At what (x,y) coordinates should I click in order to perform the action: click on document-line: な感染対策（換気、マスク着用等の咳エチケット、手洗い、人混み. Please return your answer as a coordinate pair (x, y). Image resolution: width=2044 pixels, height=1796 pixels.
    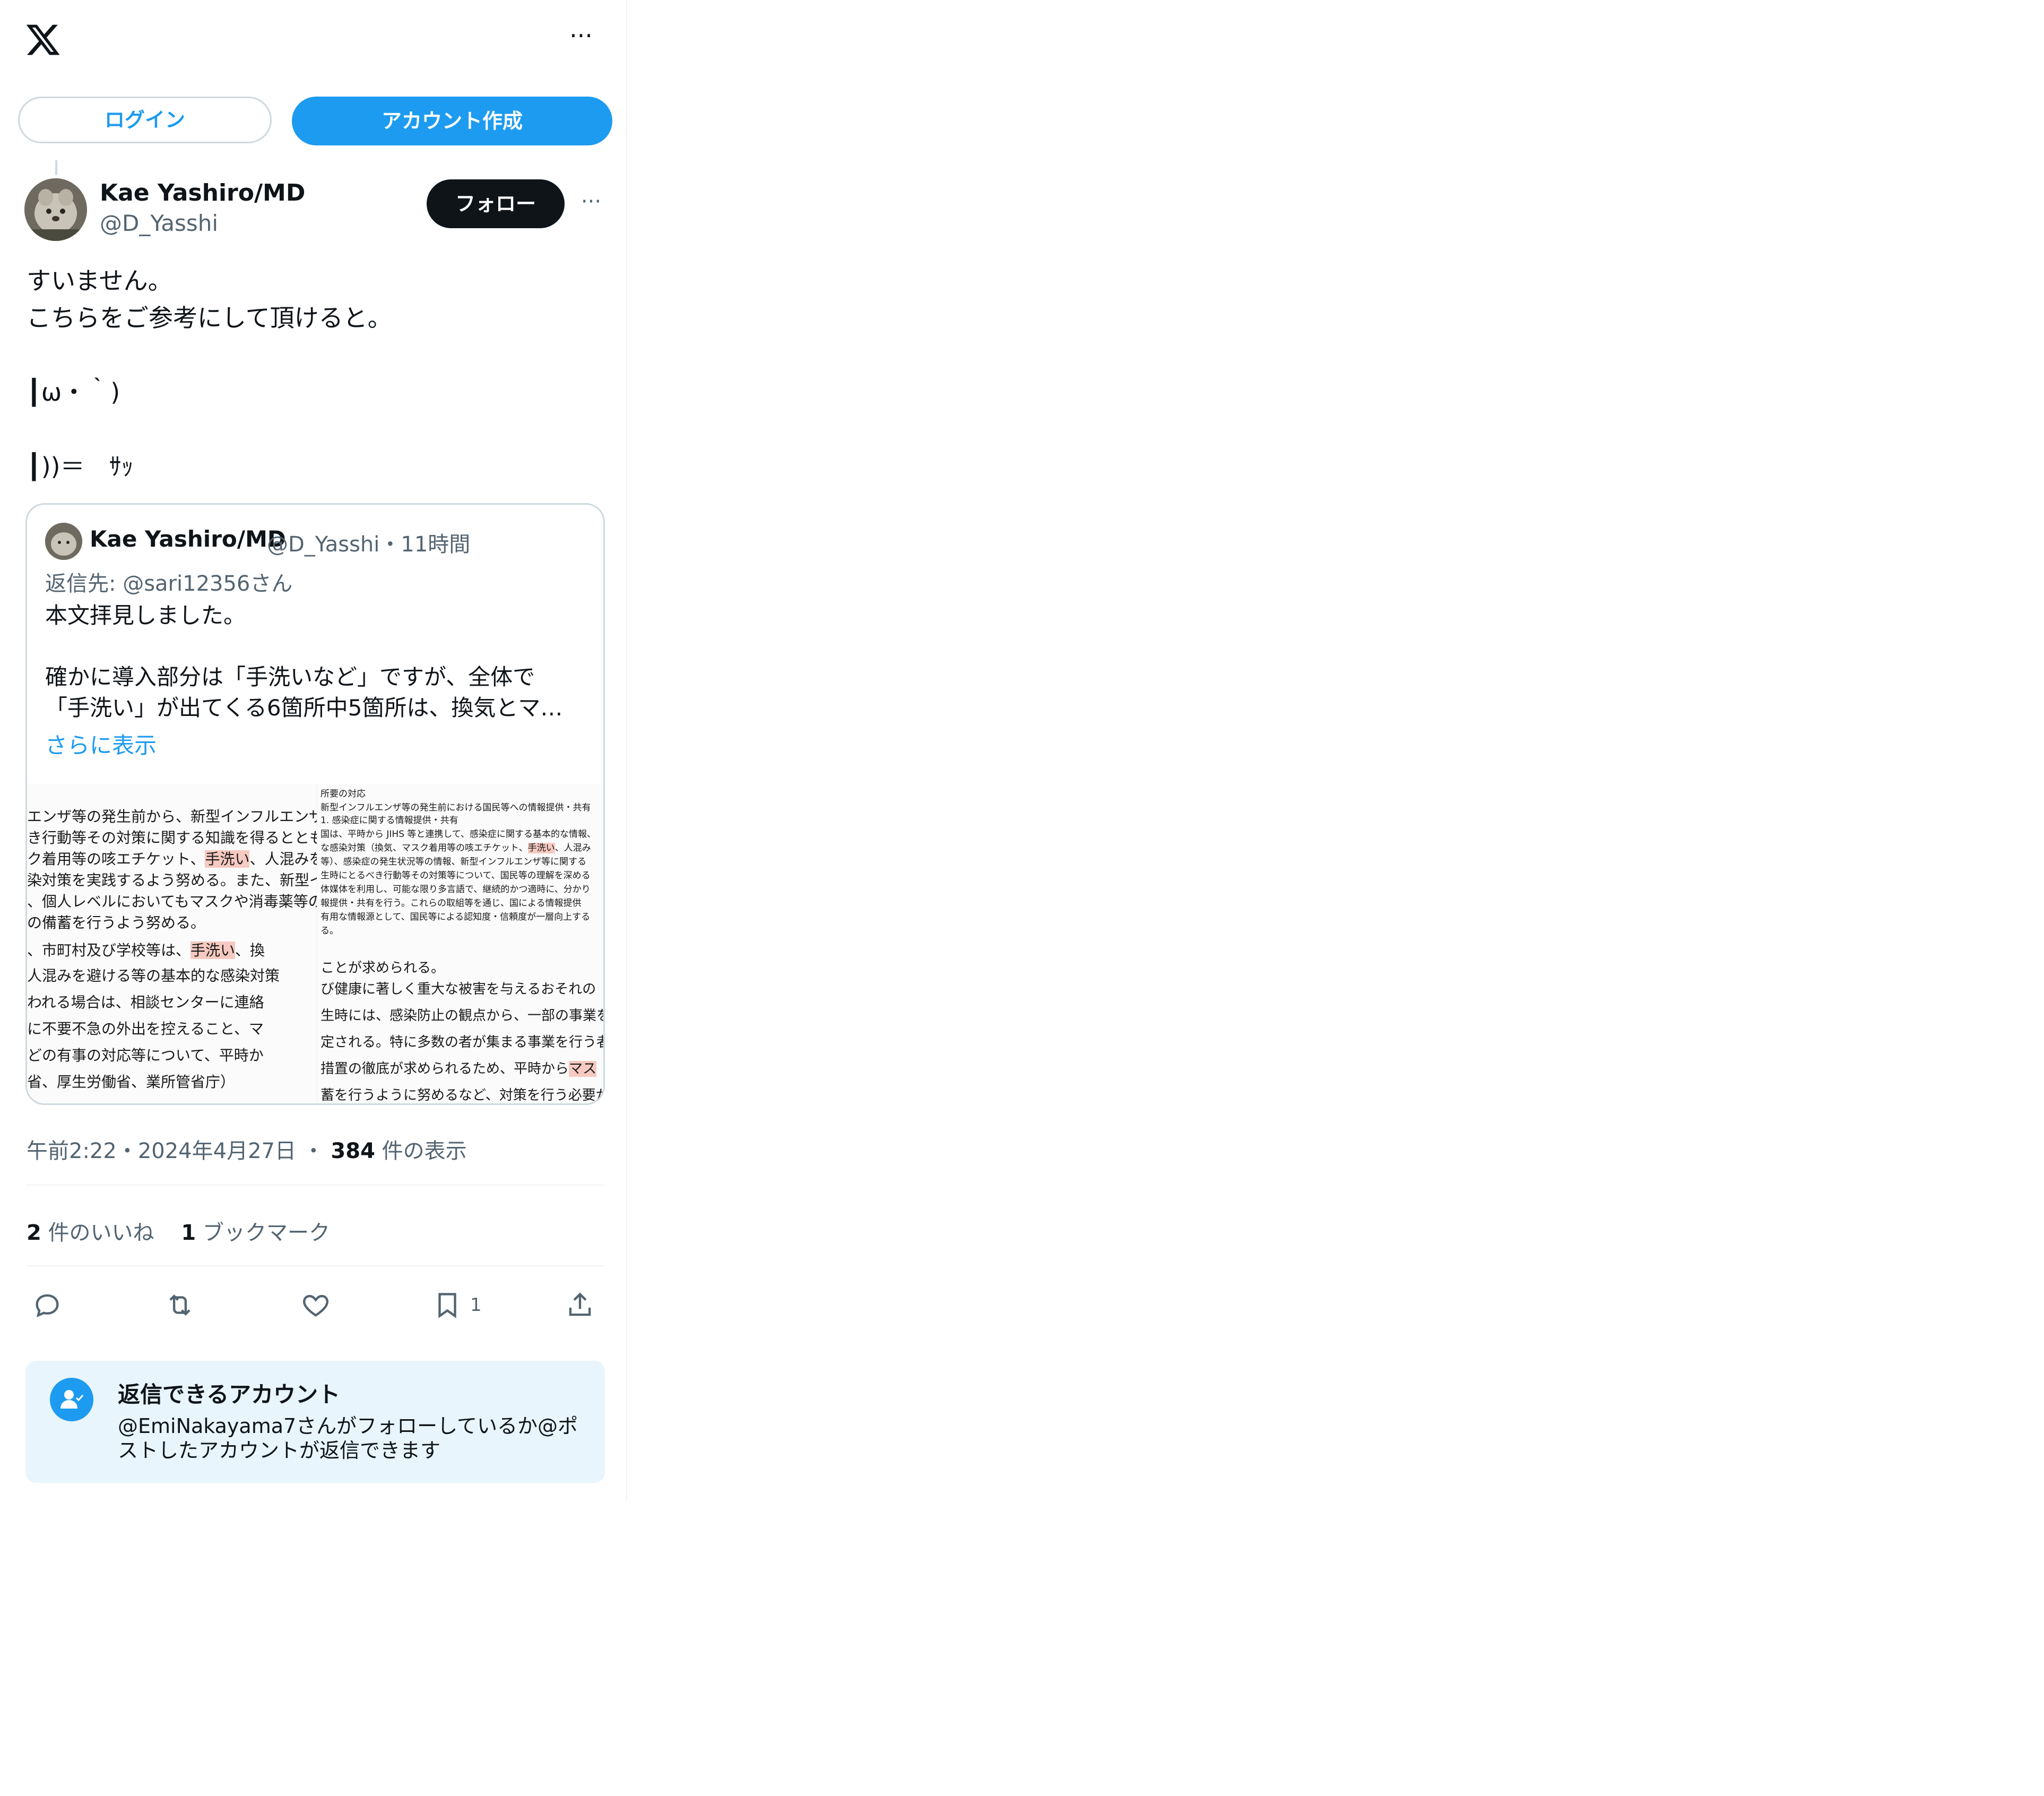
    Looking at the image, I should click on (456, 846).